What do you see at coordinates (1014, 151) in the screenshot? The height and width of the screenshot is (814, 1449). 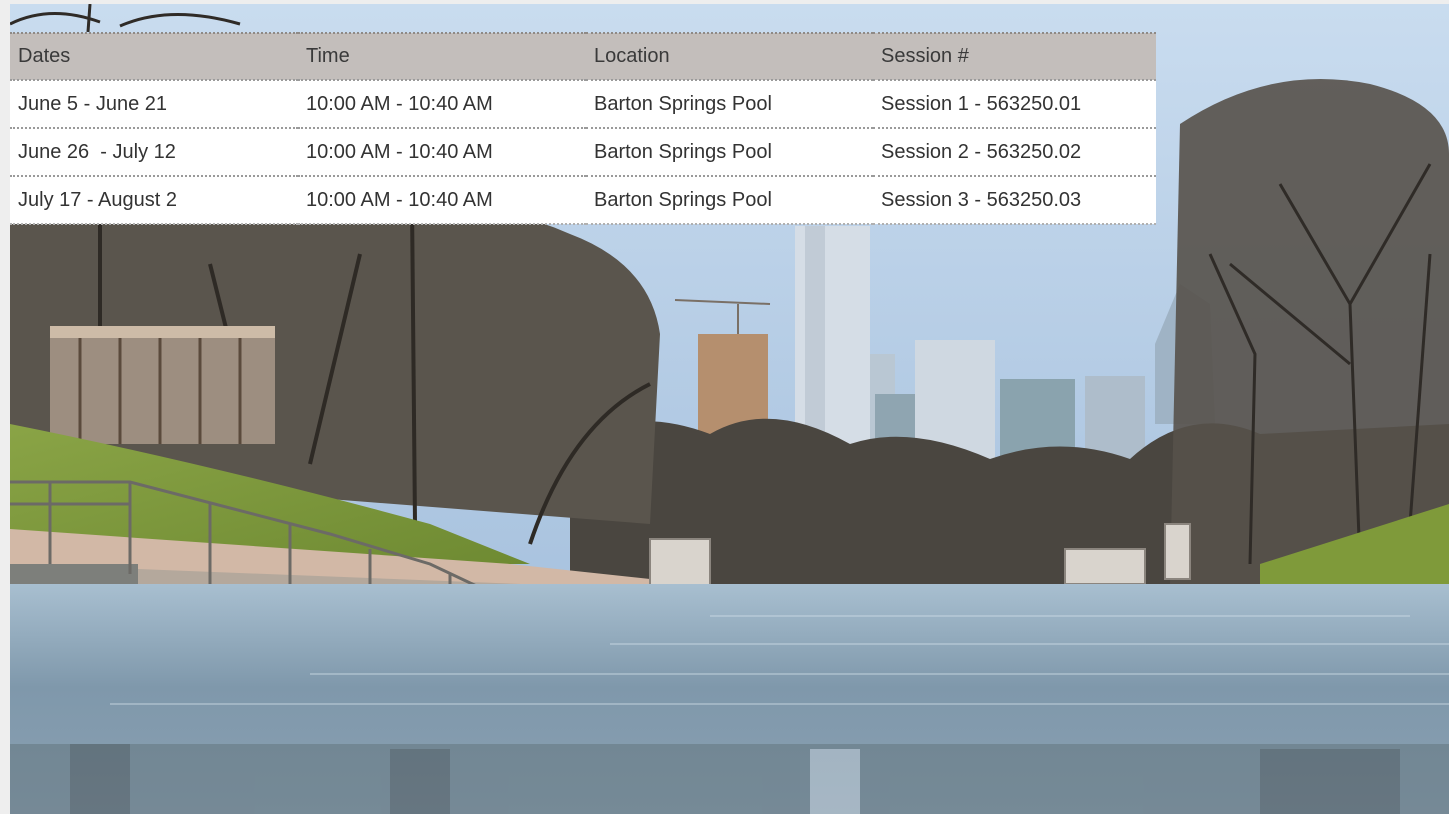 I see `cell-session: Session 2 - 563250.02` at bounding box center [1014, 151].